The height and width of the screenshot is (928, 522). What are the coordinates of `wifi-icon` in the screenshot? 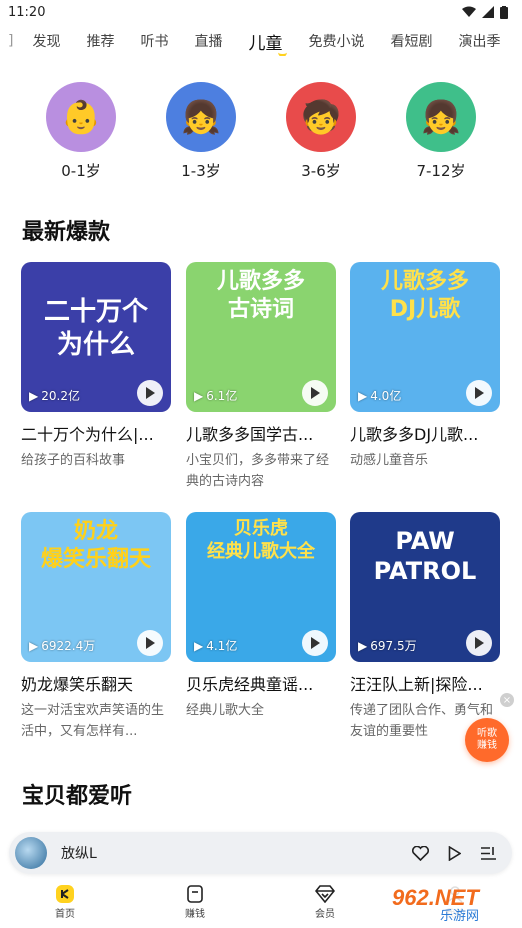 It's located at (469, 11).